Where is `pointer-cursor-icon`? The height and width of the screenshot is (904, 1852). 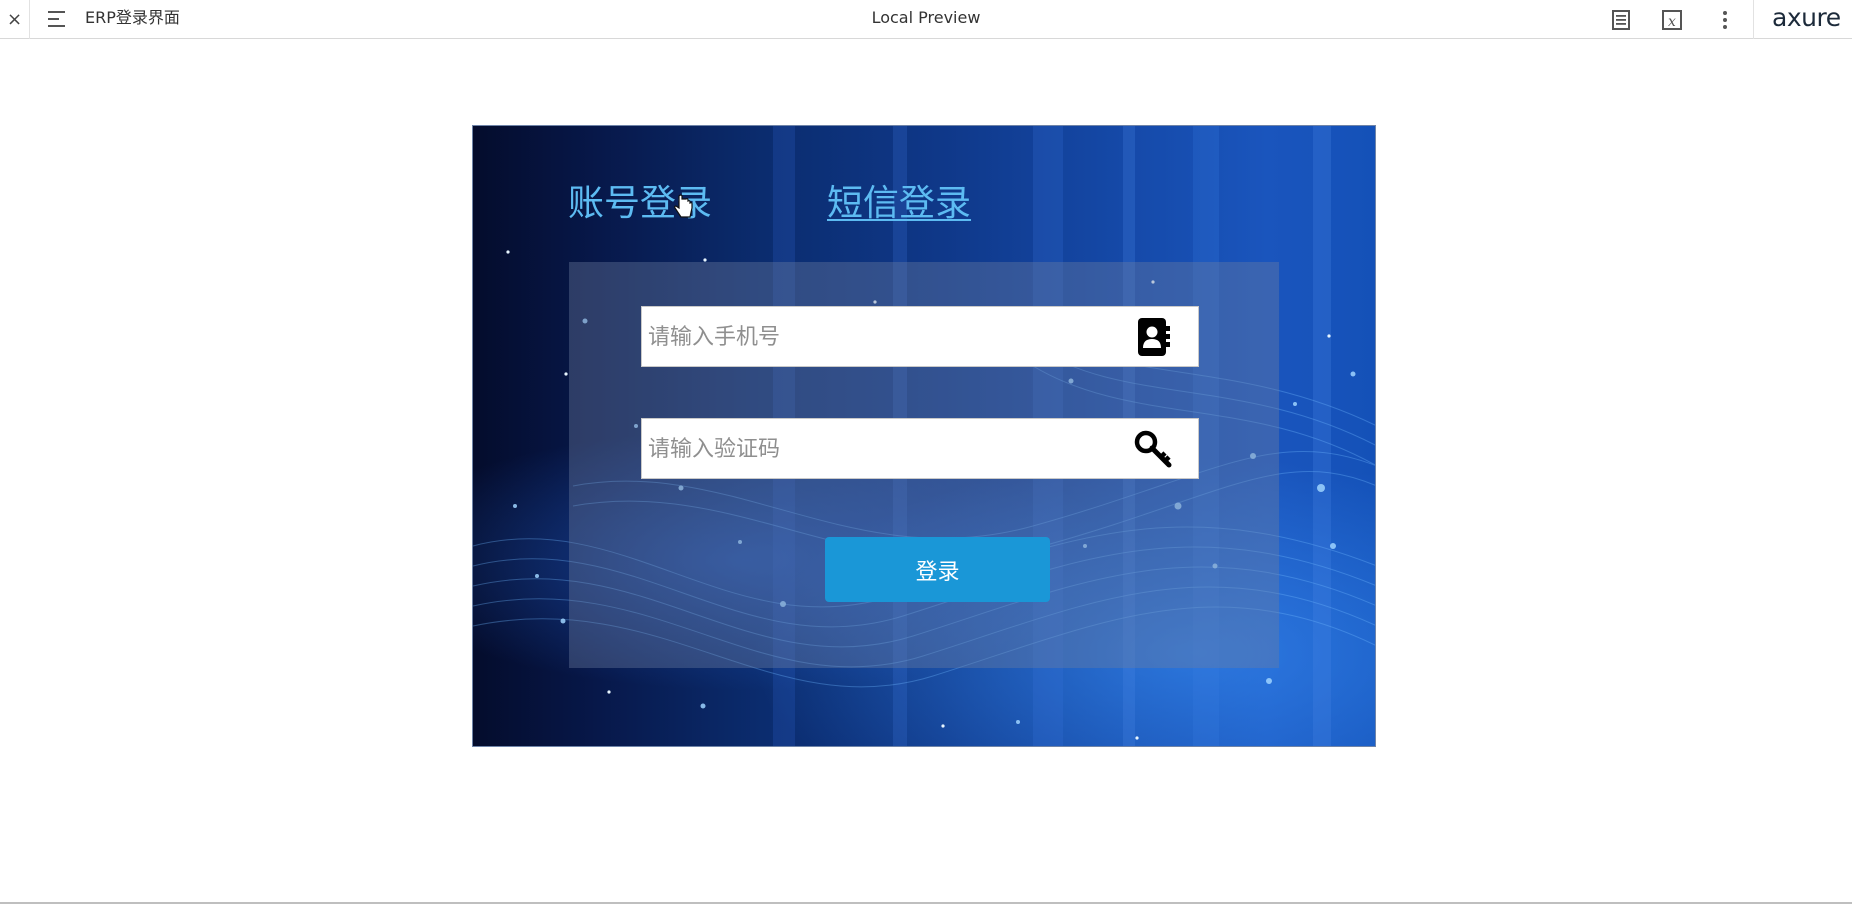 pointer-cursor-icon is located at coordinates (683, 206).